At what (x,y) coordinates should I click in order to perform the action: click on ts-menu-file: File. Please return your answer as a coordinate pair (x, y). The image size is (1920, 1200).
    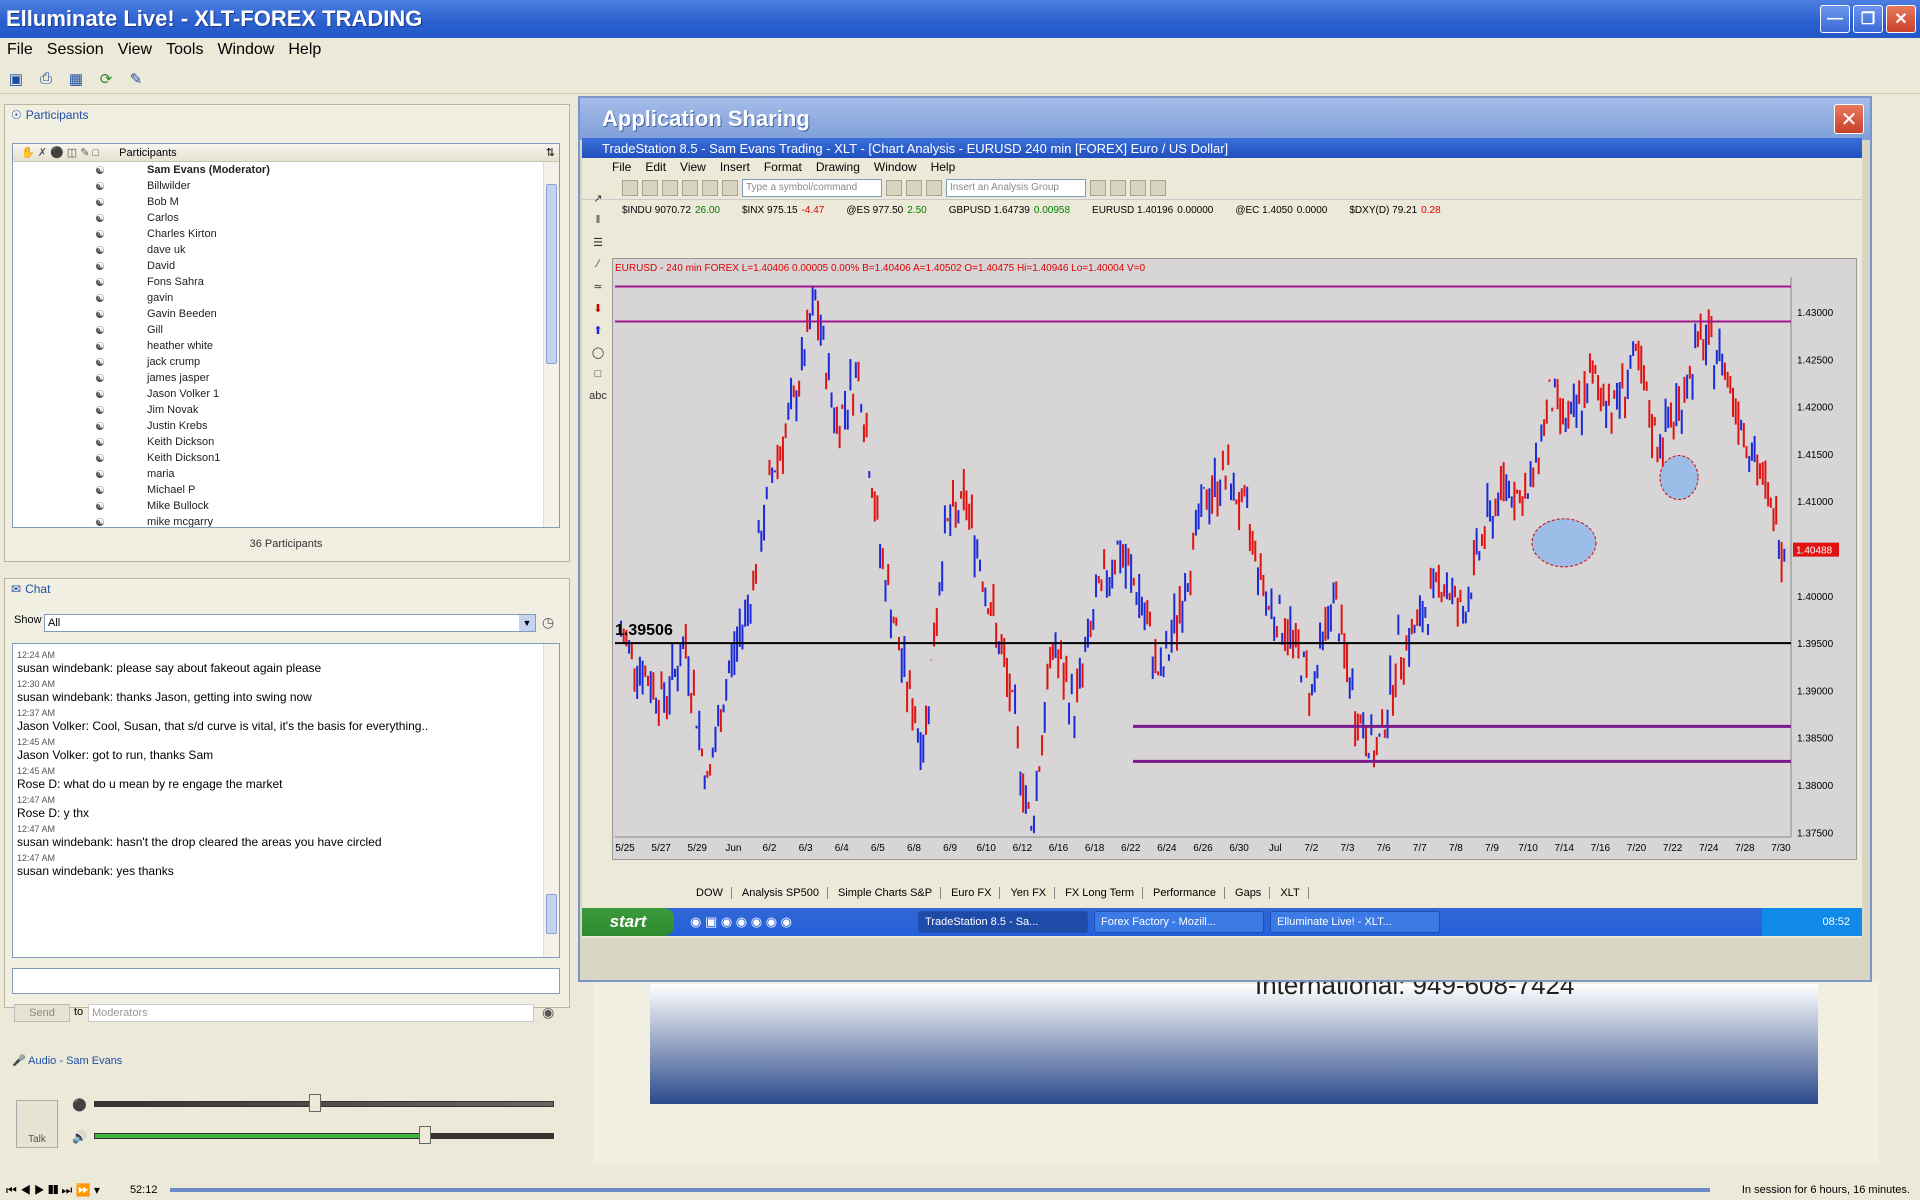
    Looking at the image, I should click on (621, 167).